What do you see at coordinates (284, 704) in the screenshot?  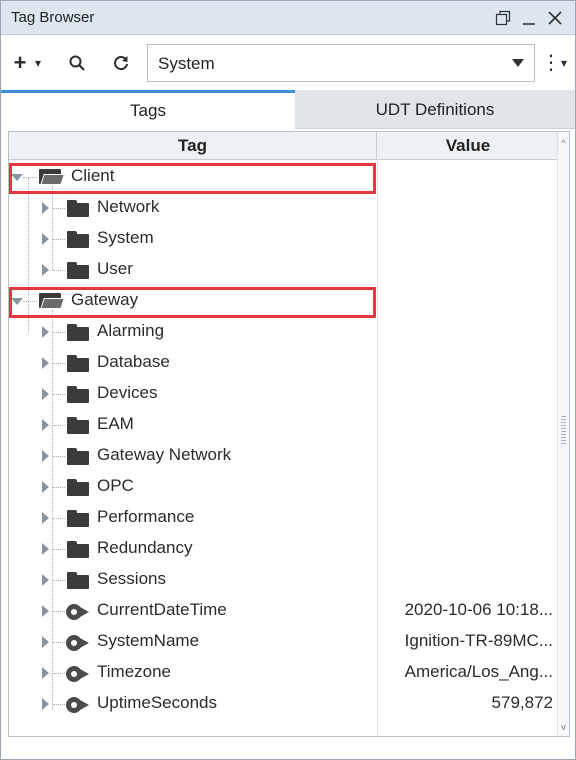 I see `tree-row-uptime-seconds: UptimeSeconds 579,872` at bounding box center [284, 704].